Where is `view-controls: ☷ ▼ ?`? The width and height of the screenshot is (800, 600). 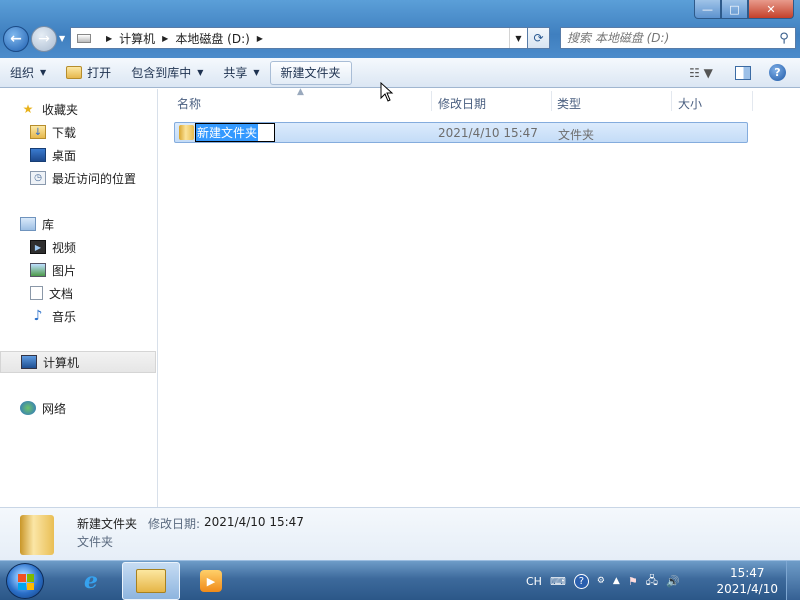
view-controls: ☷ ▼ ? is located at coordinates (740, 72).